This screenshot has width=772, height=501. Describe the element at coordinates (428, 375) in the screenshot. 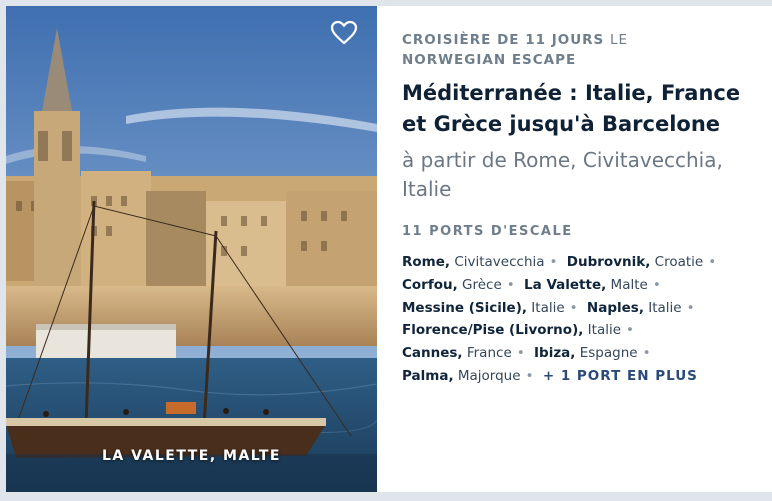

I see `port-city: Palma,` at that location.